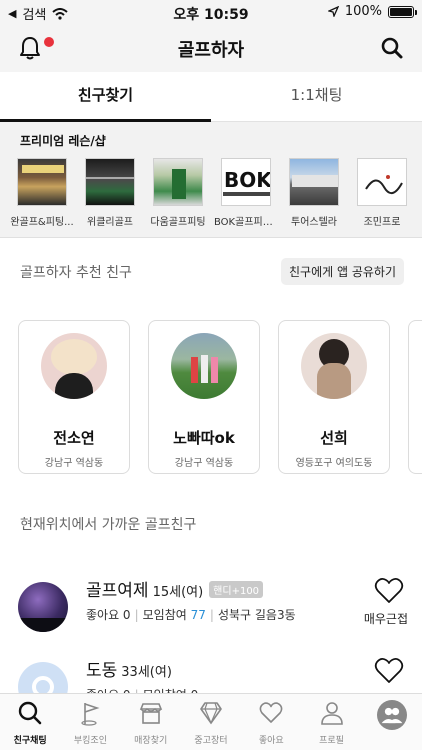 The image size is (422, 750). I want to click on friend-card: 전소연 강남구 역삼동, so click(74, 397).